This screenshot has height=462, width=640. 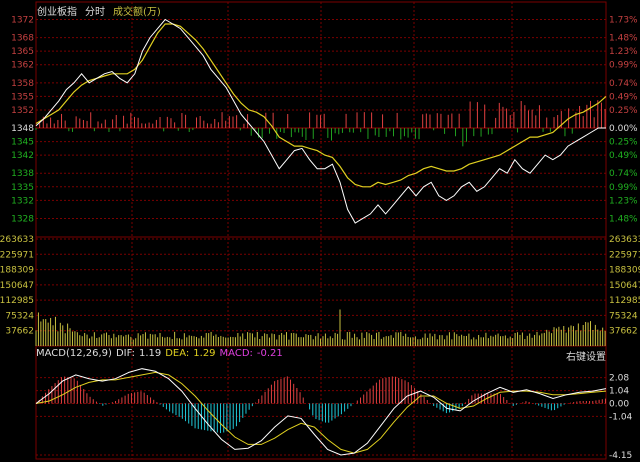 I want to click on price-tick-label: 1328, so click(x=22, y=219).